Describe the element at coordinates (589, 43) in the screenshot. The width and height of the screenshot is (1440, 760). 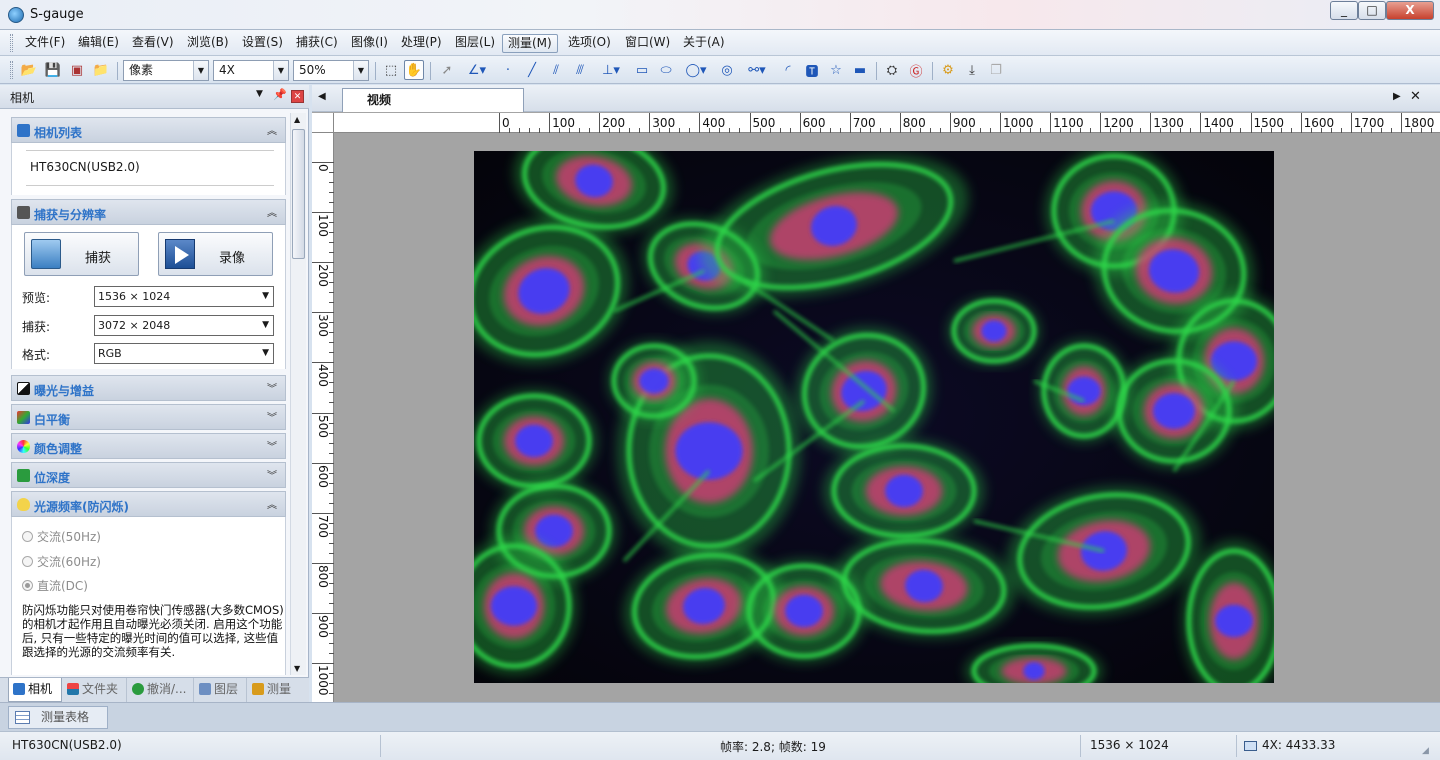
I see `menu-options: 选项(O)` at that location.